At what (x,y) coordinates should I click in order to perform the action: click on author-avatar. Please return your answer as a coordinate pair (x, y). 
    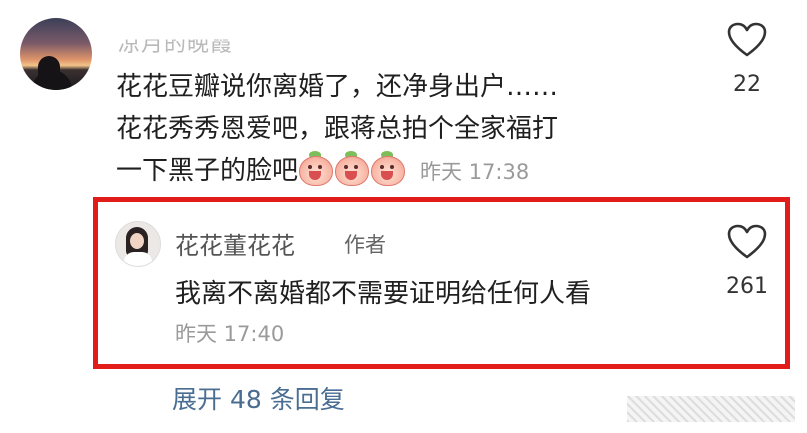
    Looking at the image, I should click on (138, 244).